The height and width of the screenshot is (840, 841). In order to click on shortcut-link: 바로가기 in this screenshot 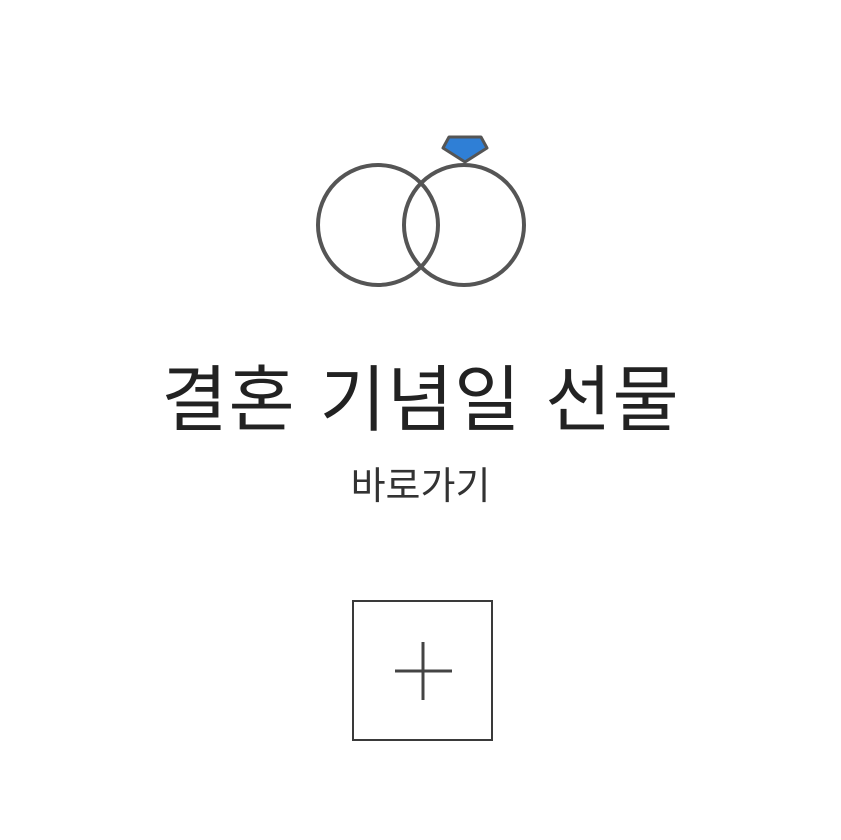, I will do `click(420, 486)`.